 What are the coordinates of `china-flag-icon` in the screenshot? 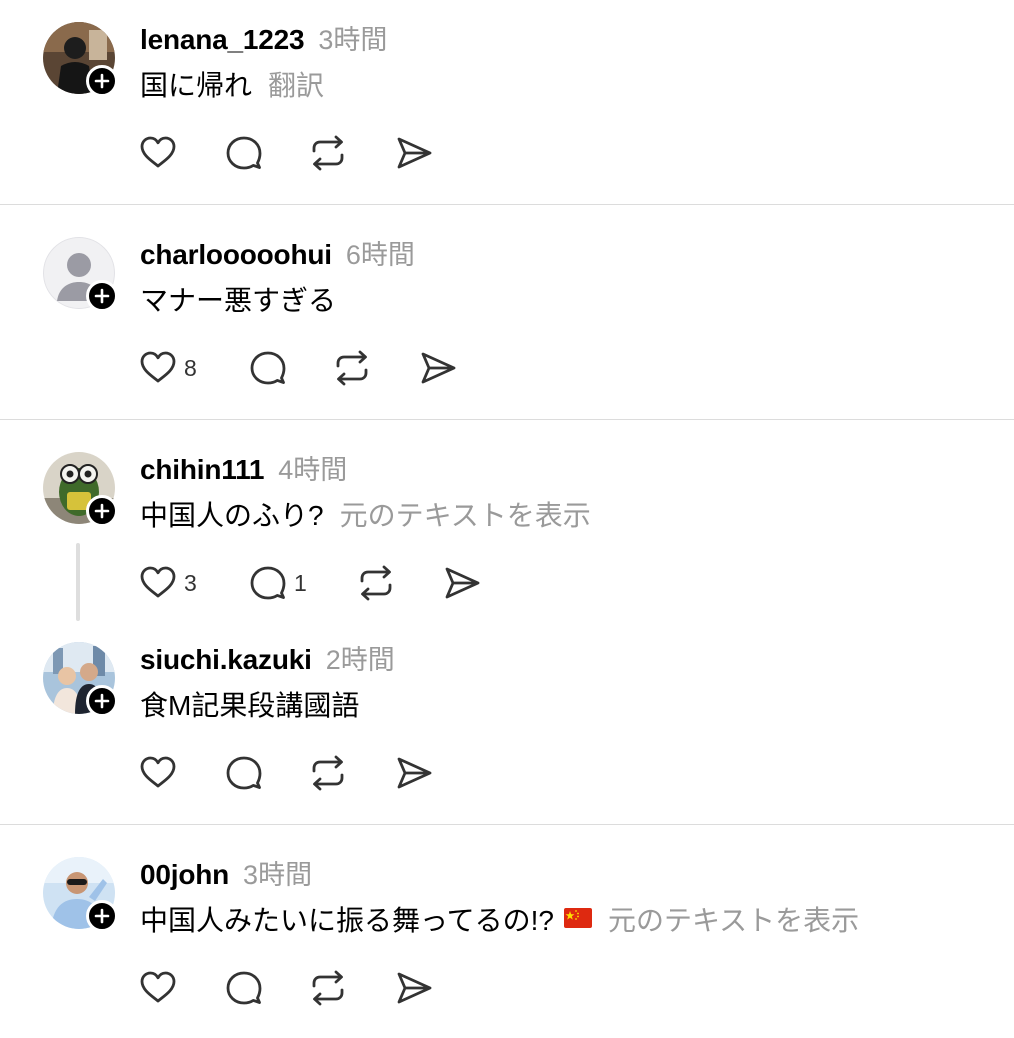 It's located at (577, 919).